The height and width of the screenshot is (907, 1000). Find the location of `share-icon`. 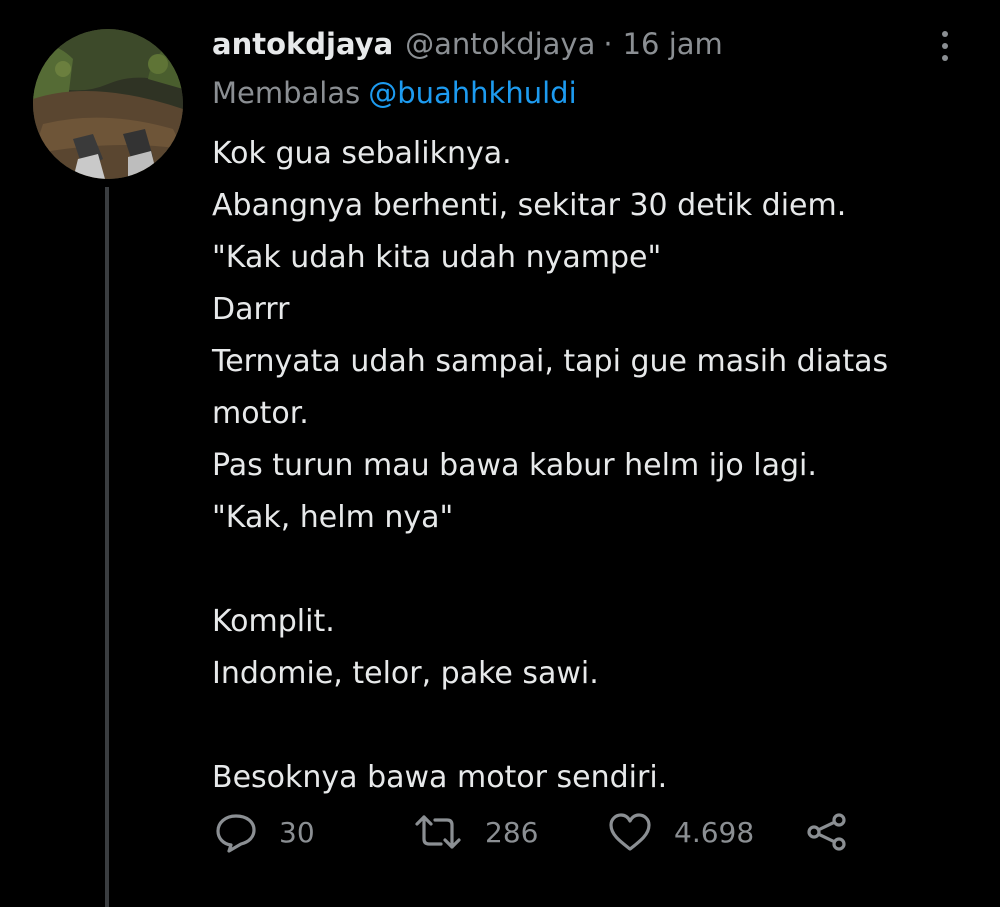

share-icon is located at coordinates (826, 832).